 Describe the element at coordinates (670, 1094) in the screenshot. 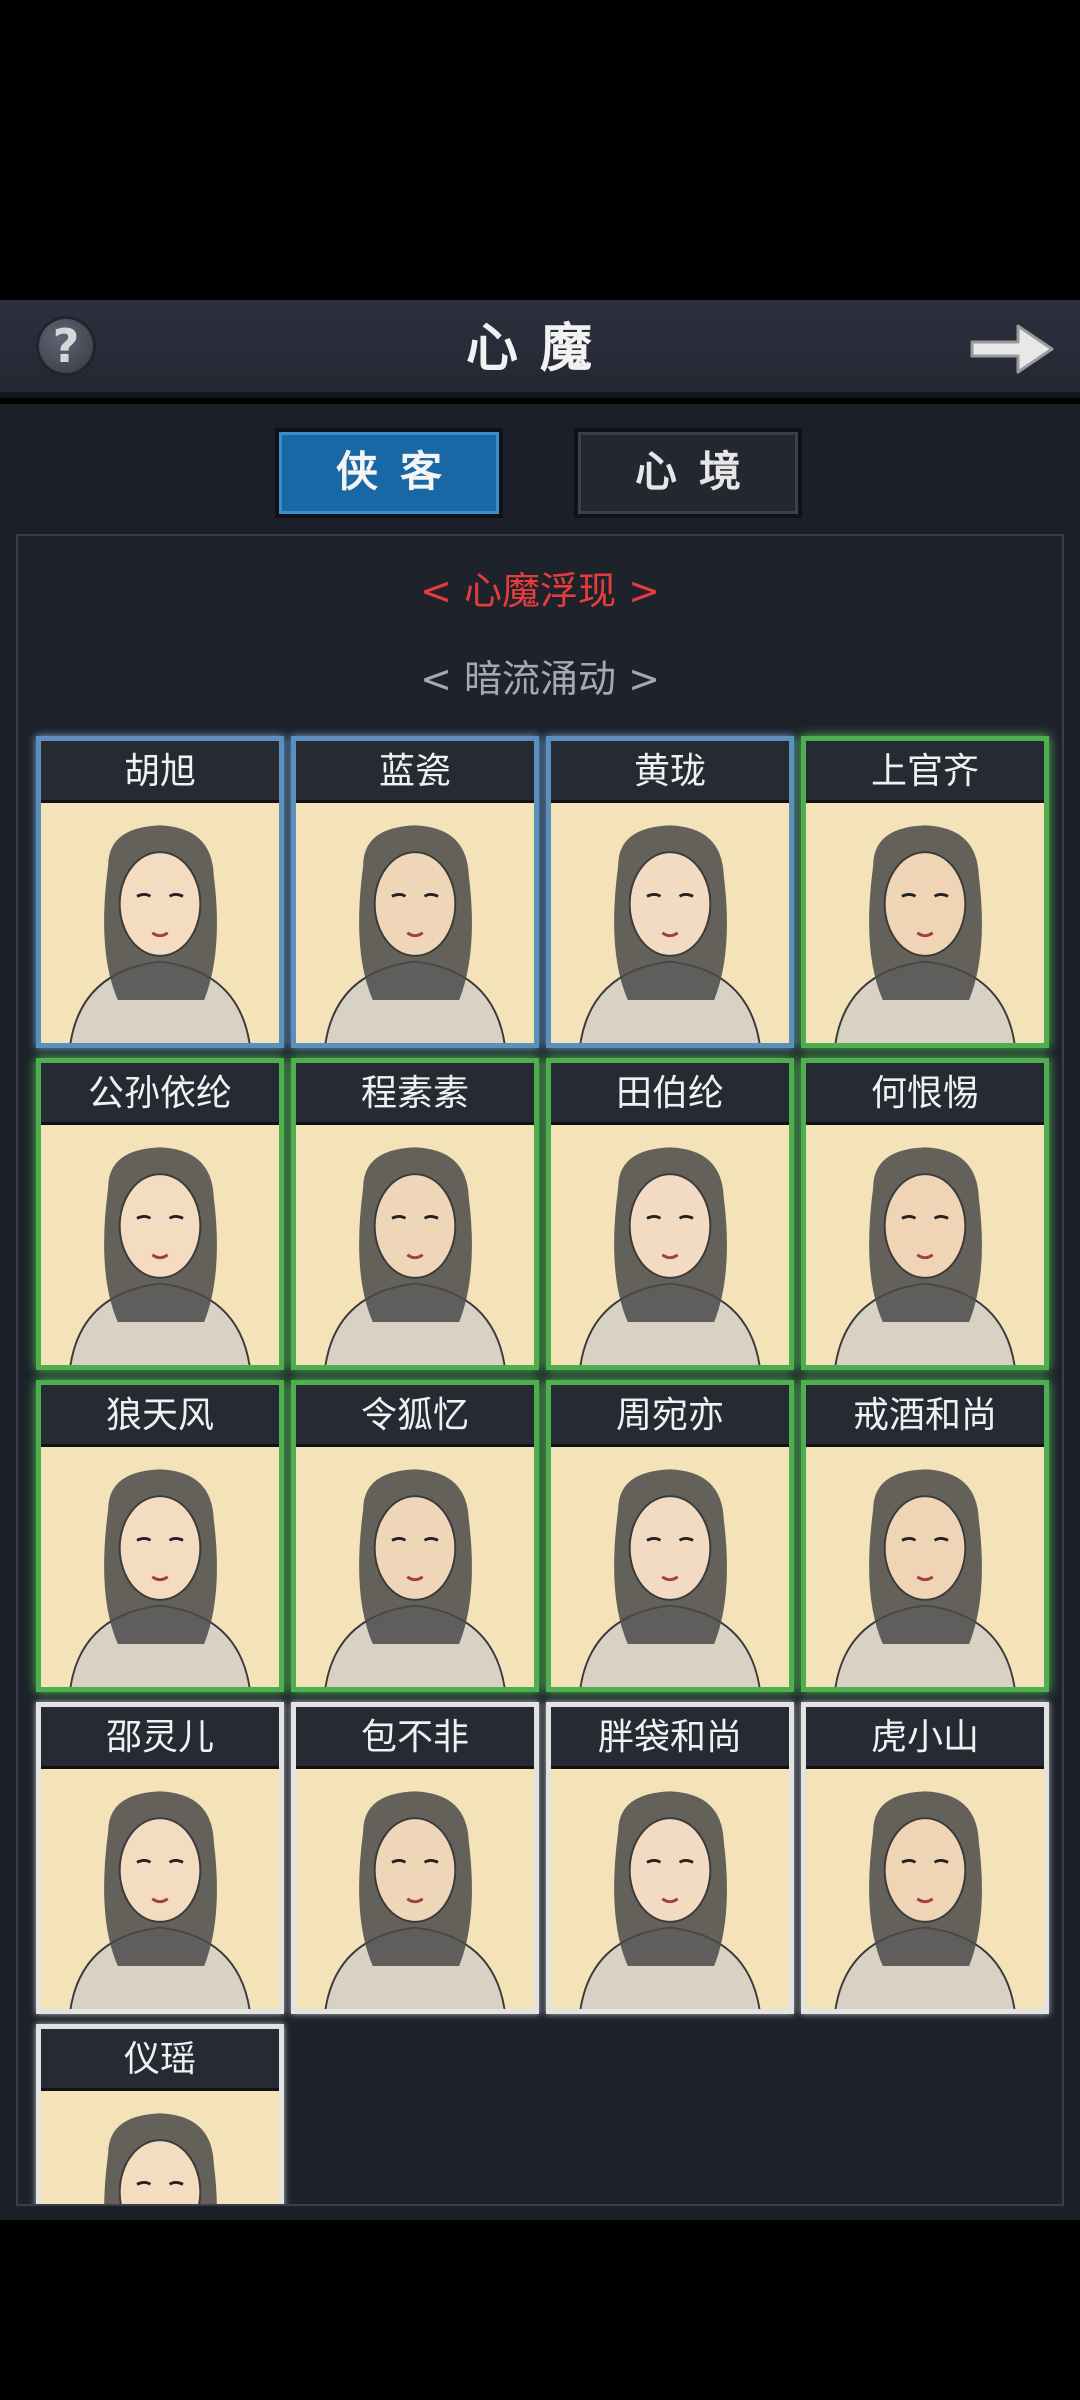

I see `character-name: 田伯纶` at that location.